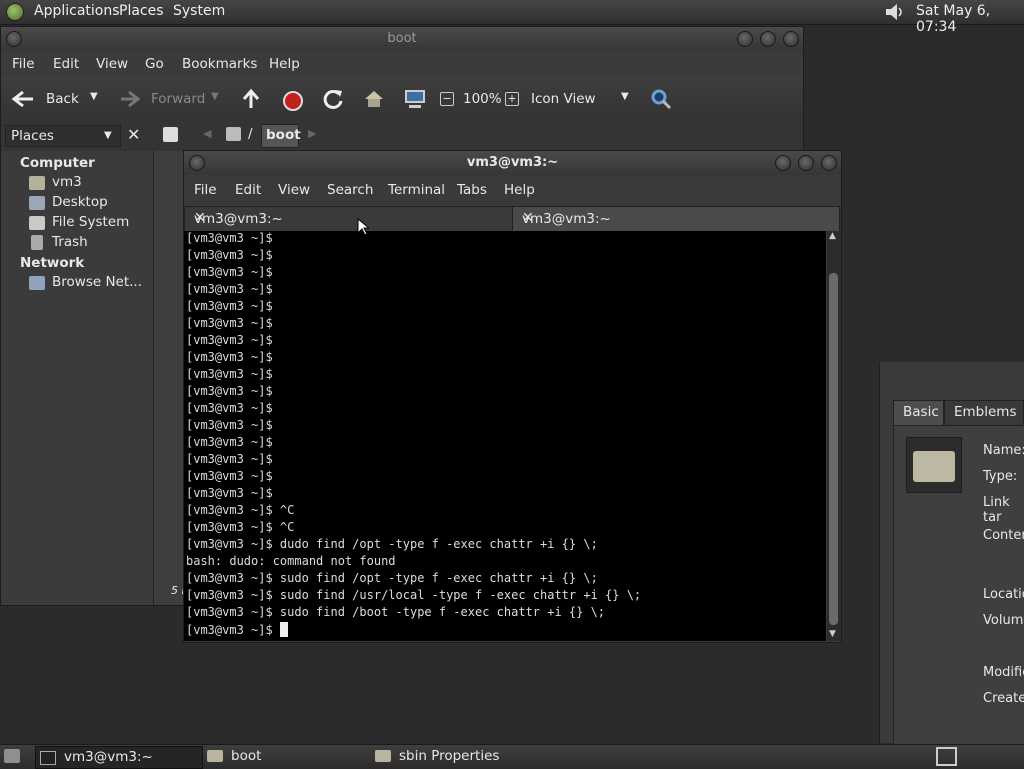  I want to click on terminal-tab-2: vm3@vm3:~ ✕, so click(676, 218).